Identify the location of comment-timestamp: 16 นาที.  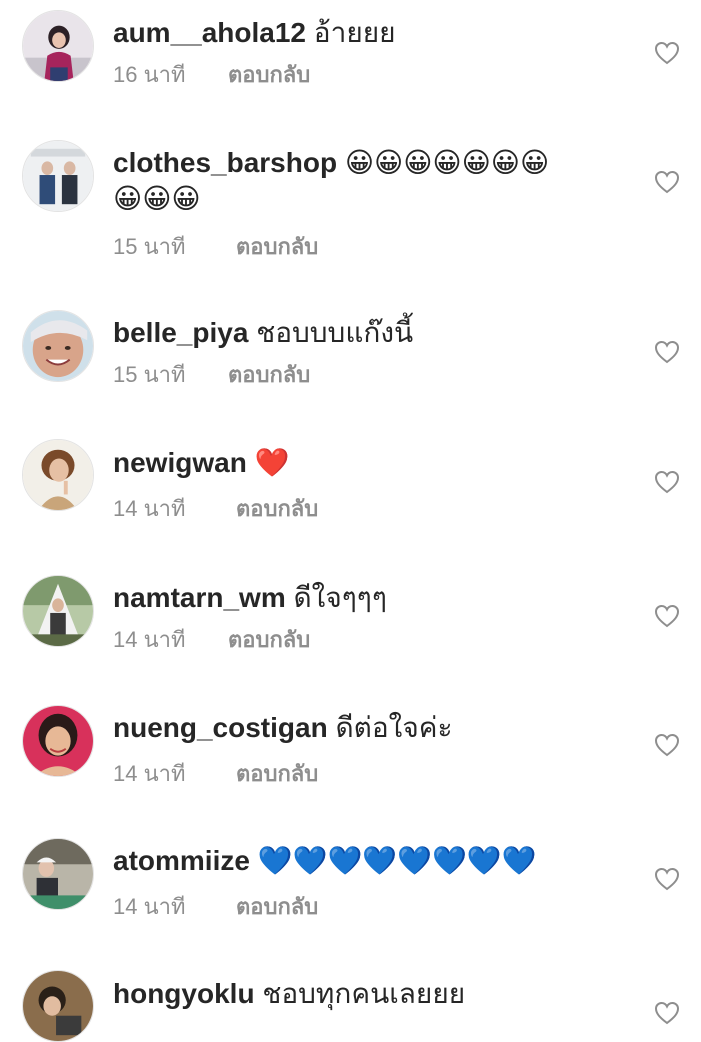
(149, 74).